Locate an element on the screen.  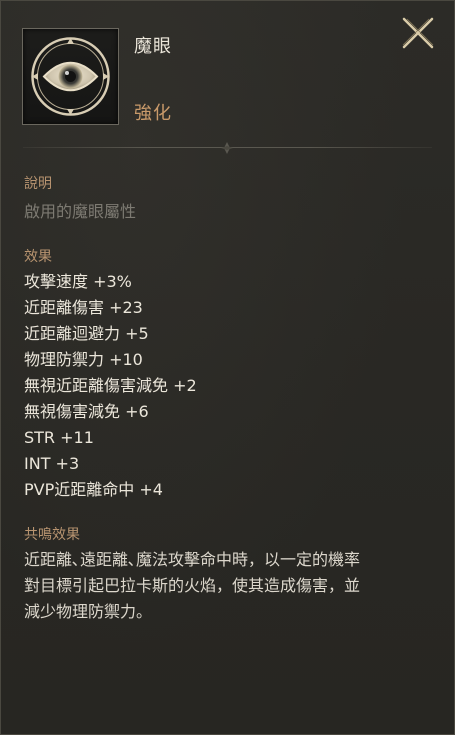
effect-item: STR +11 is located at coordinates (59, 437).